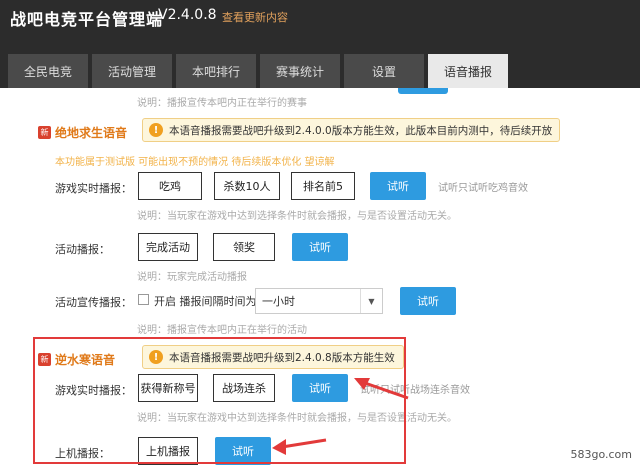 This screenshot has height=467, width=640. I want to click on pubg-activity-note: 说明：玩家完成活动播报, so click(192, 277).